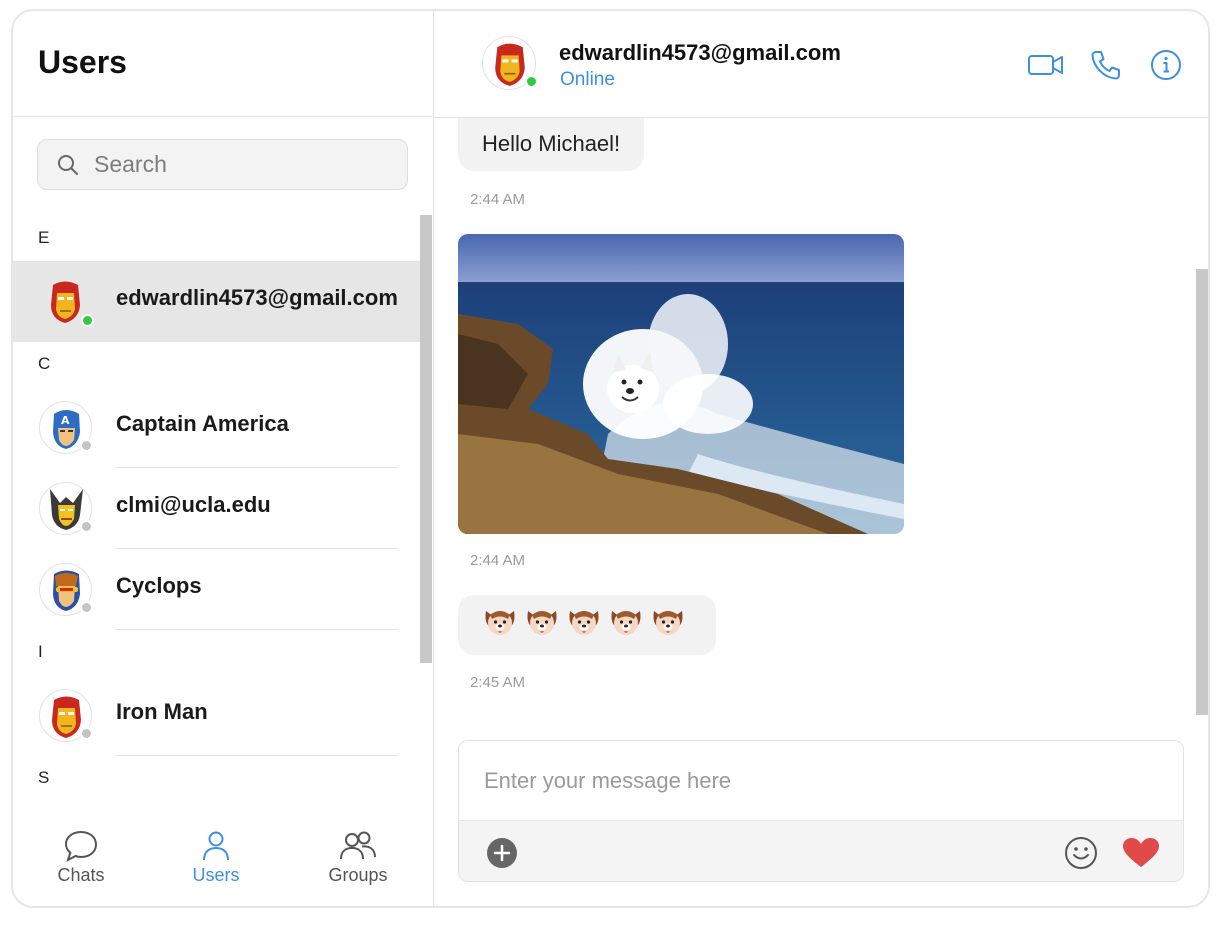  What do you see at coordinates (1141, 853) in the screenshot?
I see `heart-icon` at bounding box center [1141, 853].